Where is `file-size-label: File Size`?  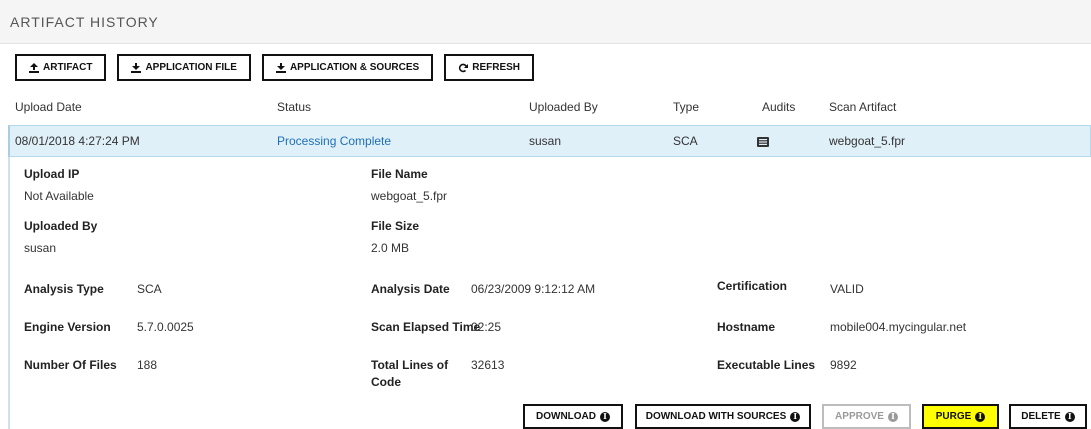
file-size-label: File Size is located at coordinates (395, 226).